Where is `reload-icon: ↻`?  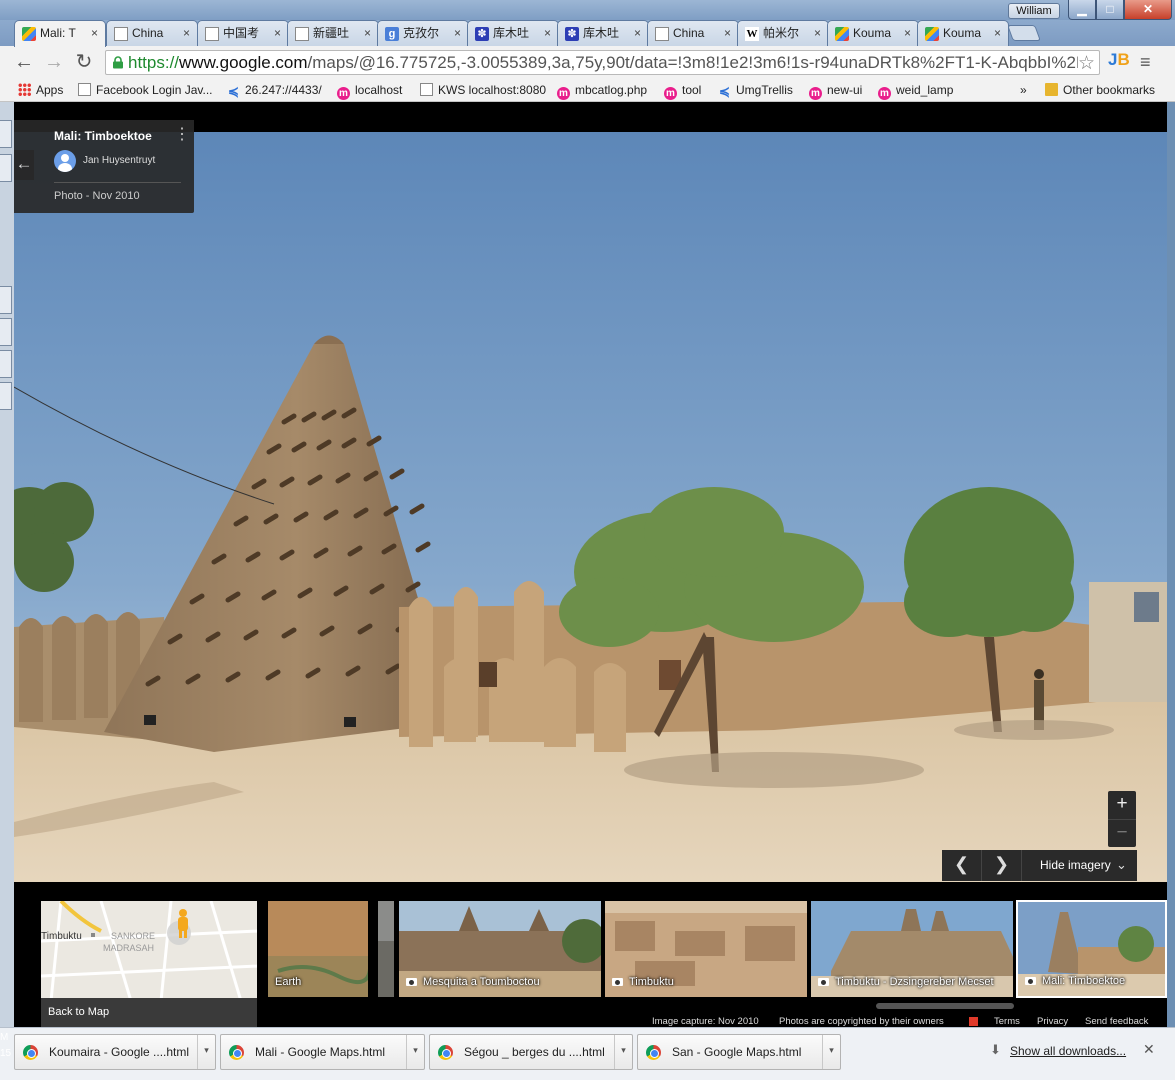 reload-icon: ↻ is located at coordinates (84, 62).